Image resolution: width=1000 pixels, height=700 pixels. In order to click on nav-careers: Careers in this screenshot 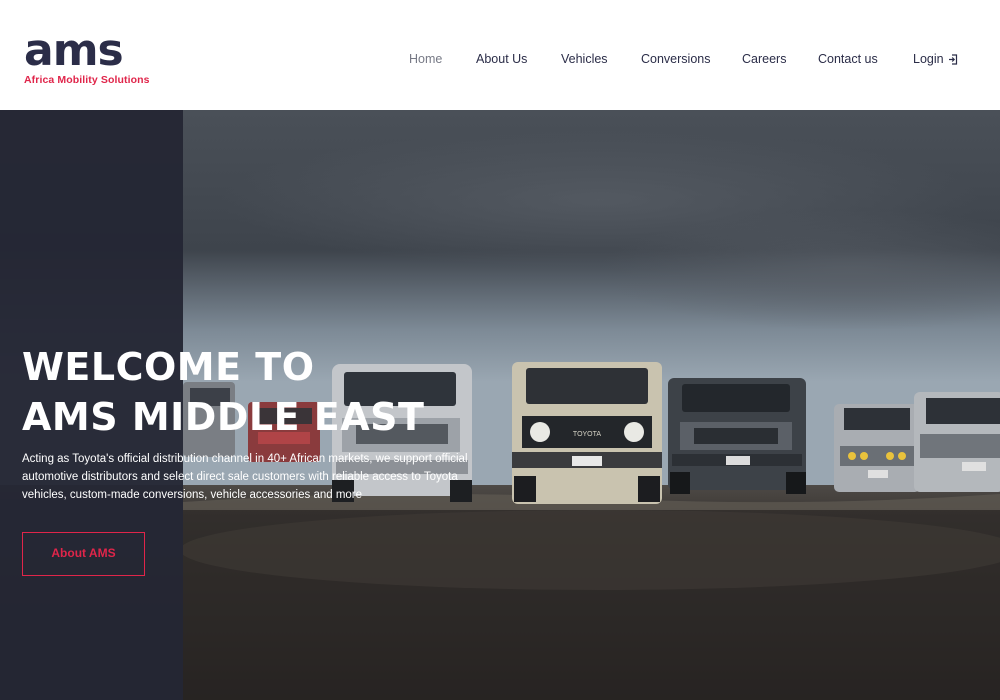, I will do `click(764, 59)`.